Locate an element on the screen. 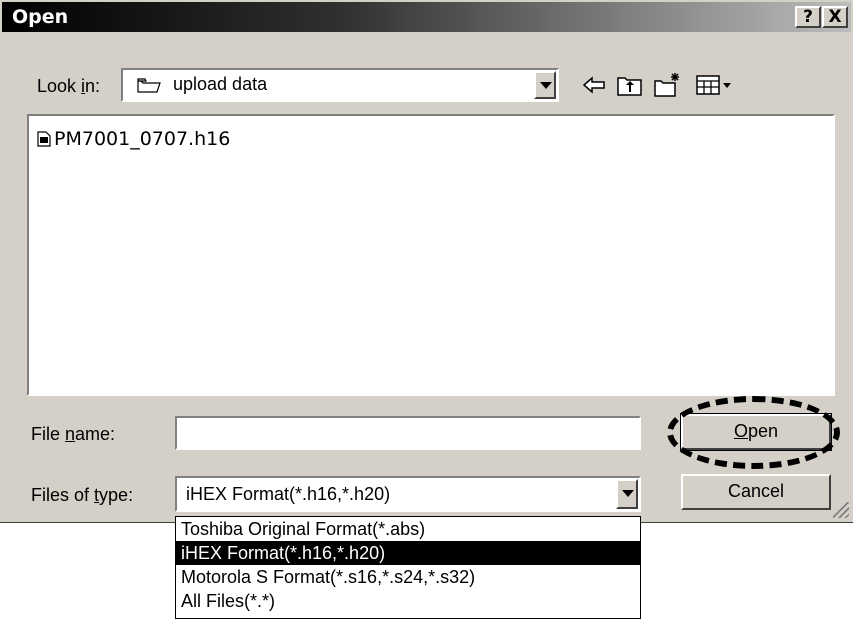 The height and width of the screenshot is (619, 853). files-of-type-label: Files of type: is located at coordinates (82, 495).